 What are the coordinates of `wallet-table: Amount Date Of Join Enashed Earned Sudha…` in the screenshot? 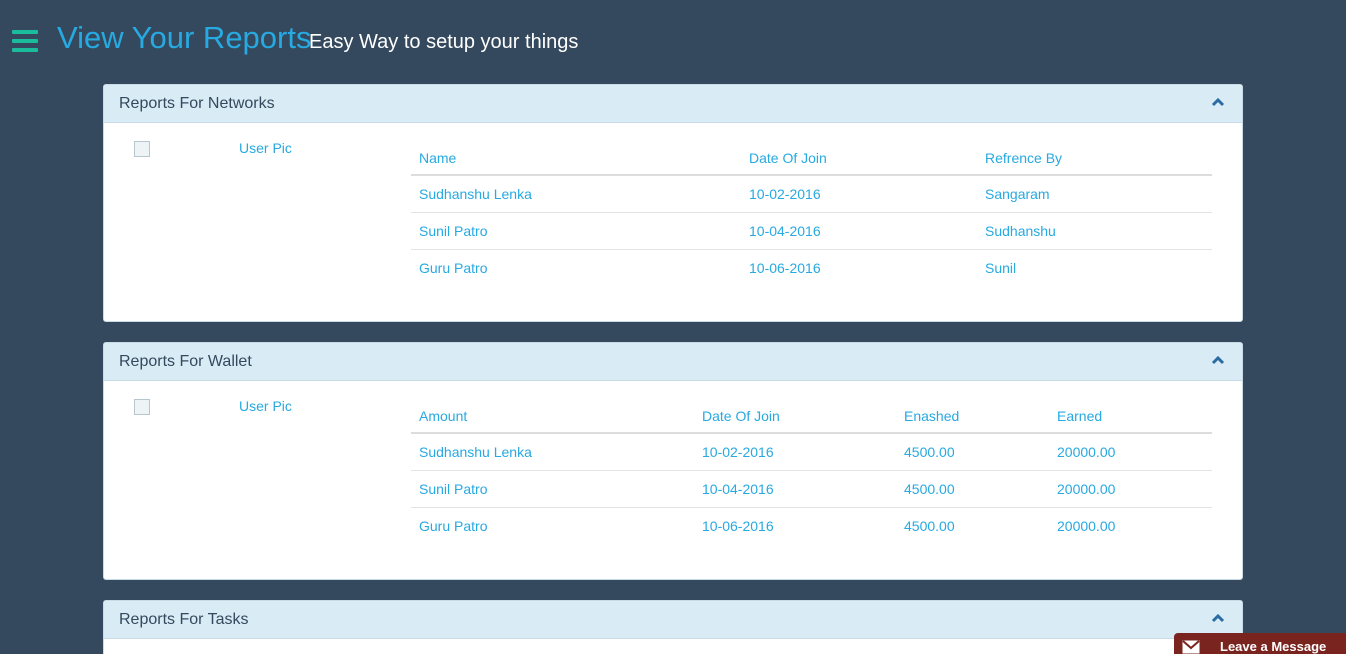 It's located at (811, 471).